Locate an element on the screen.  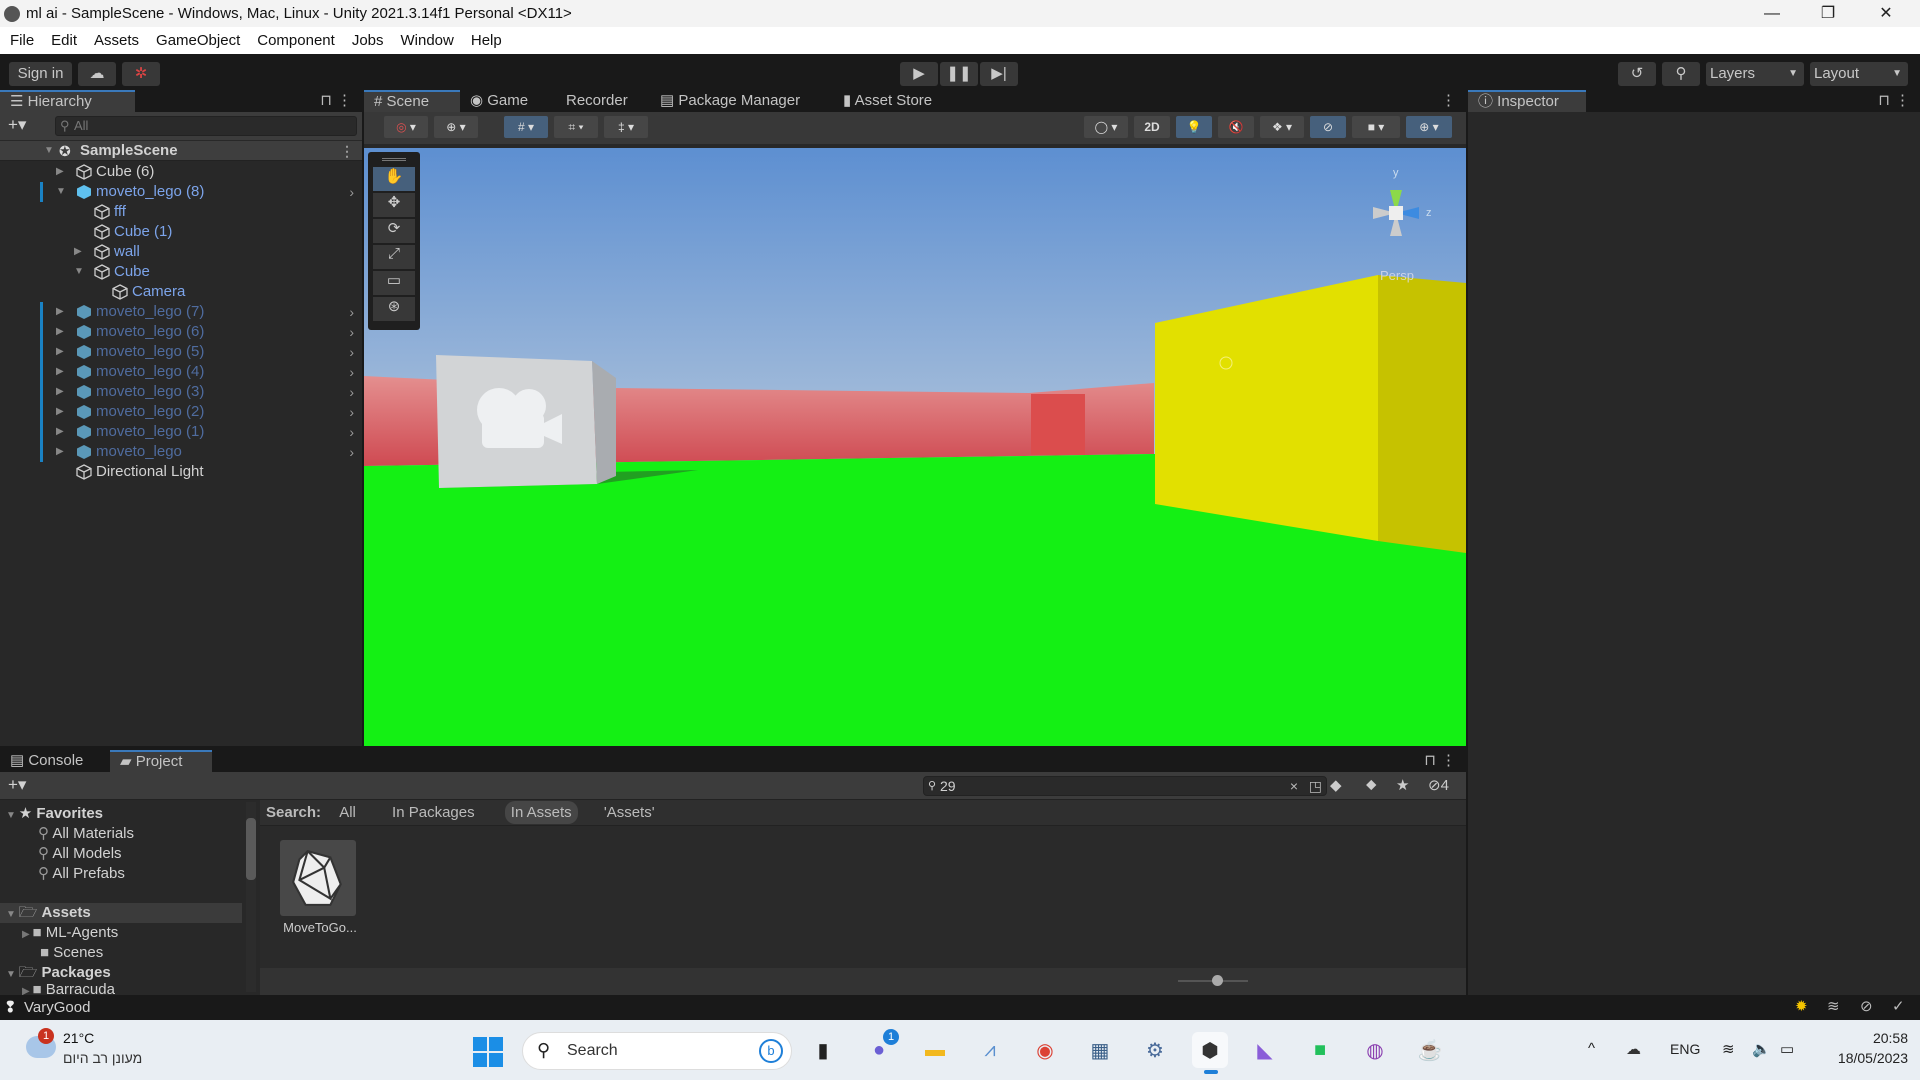
hierarchy-item: ▼ moveto_lego (8) › is located at coordinates (181, 192).